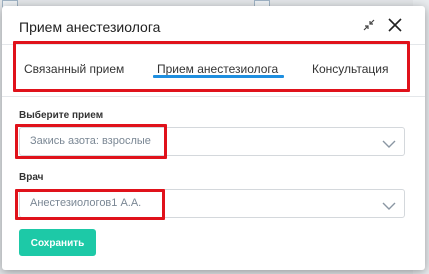 The height and width of the screenshot is (274, 429). What do you see at coordinates (61, 115) in the screenshot?
I see `appointment-label: Выберите прием` at bounding box center [61, 115].